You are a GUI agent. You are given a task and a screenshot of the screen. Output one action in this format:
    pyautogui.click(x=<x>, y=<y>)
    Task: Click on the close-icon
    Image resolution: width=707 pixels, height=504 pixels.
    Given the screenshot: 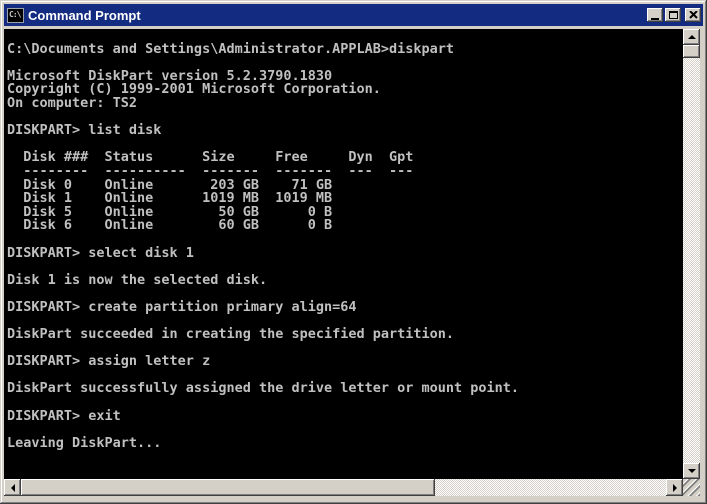 What is the action you would take?
    pyautogui.click(x=693, y=15)
    